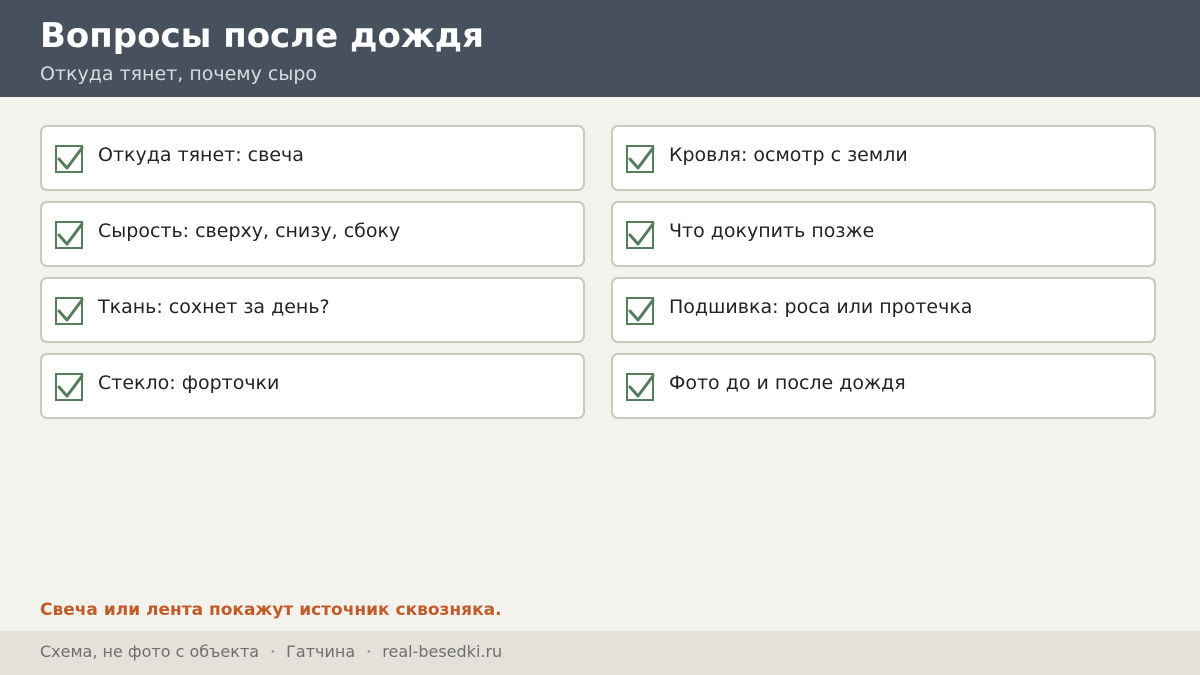 The width and height of the screenshot is (1200, 675). I want to click on footer-site: real-besedki.ru, so click(442, 651).